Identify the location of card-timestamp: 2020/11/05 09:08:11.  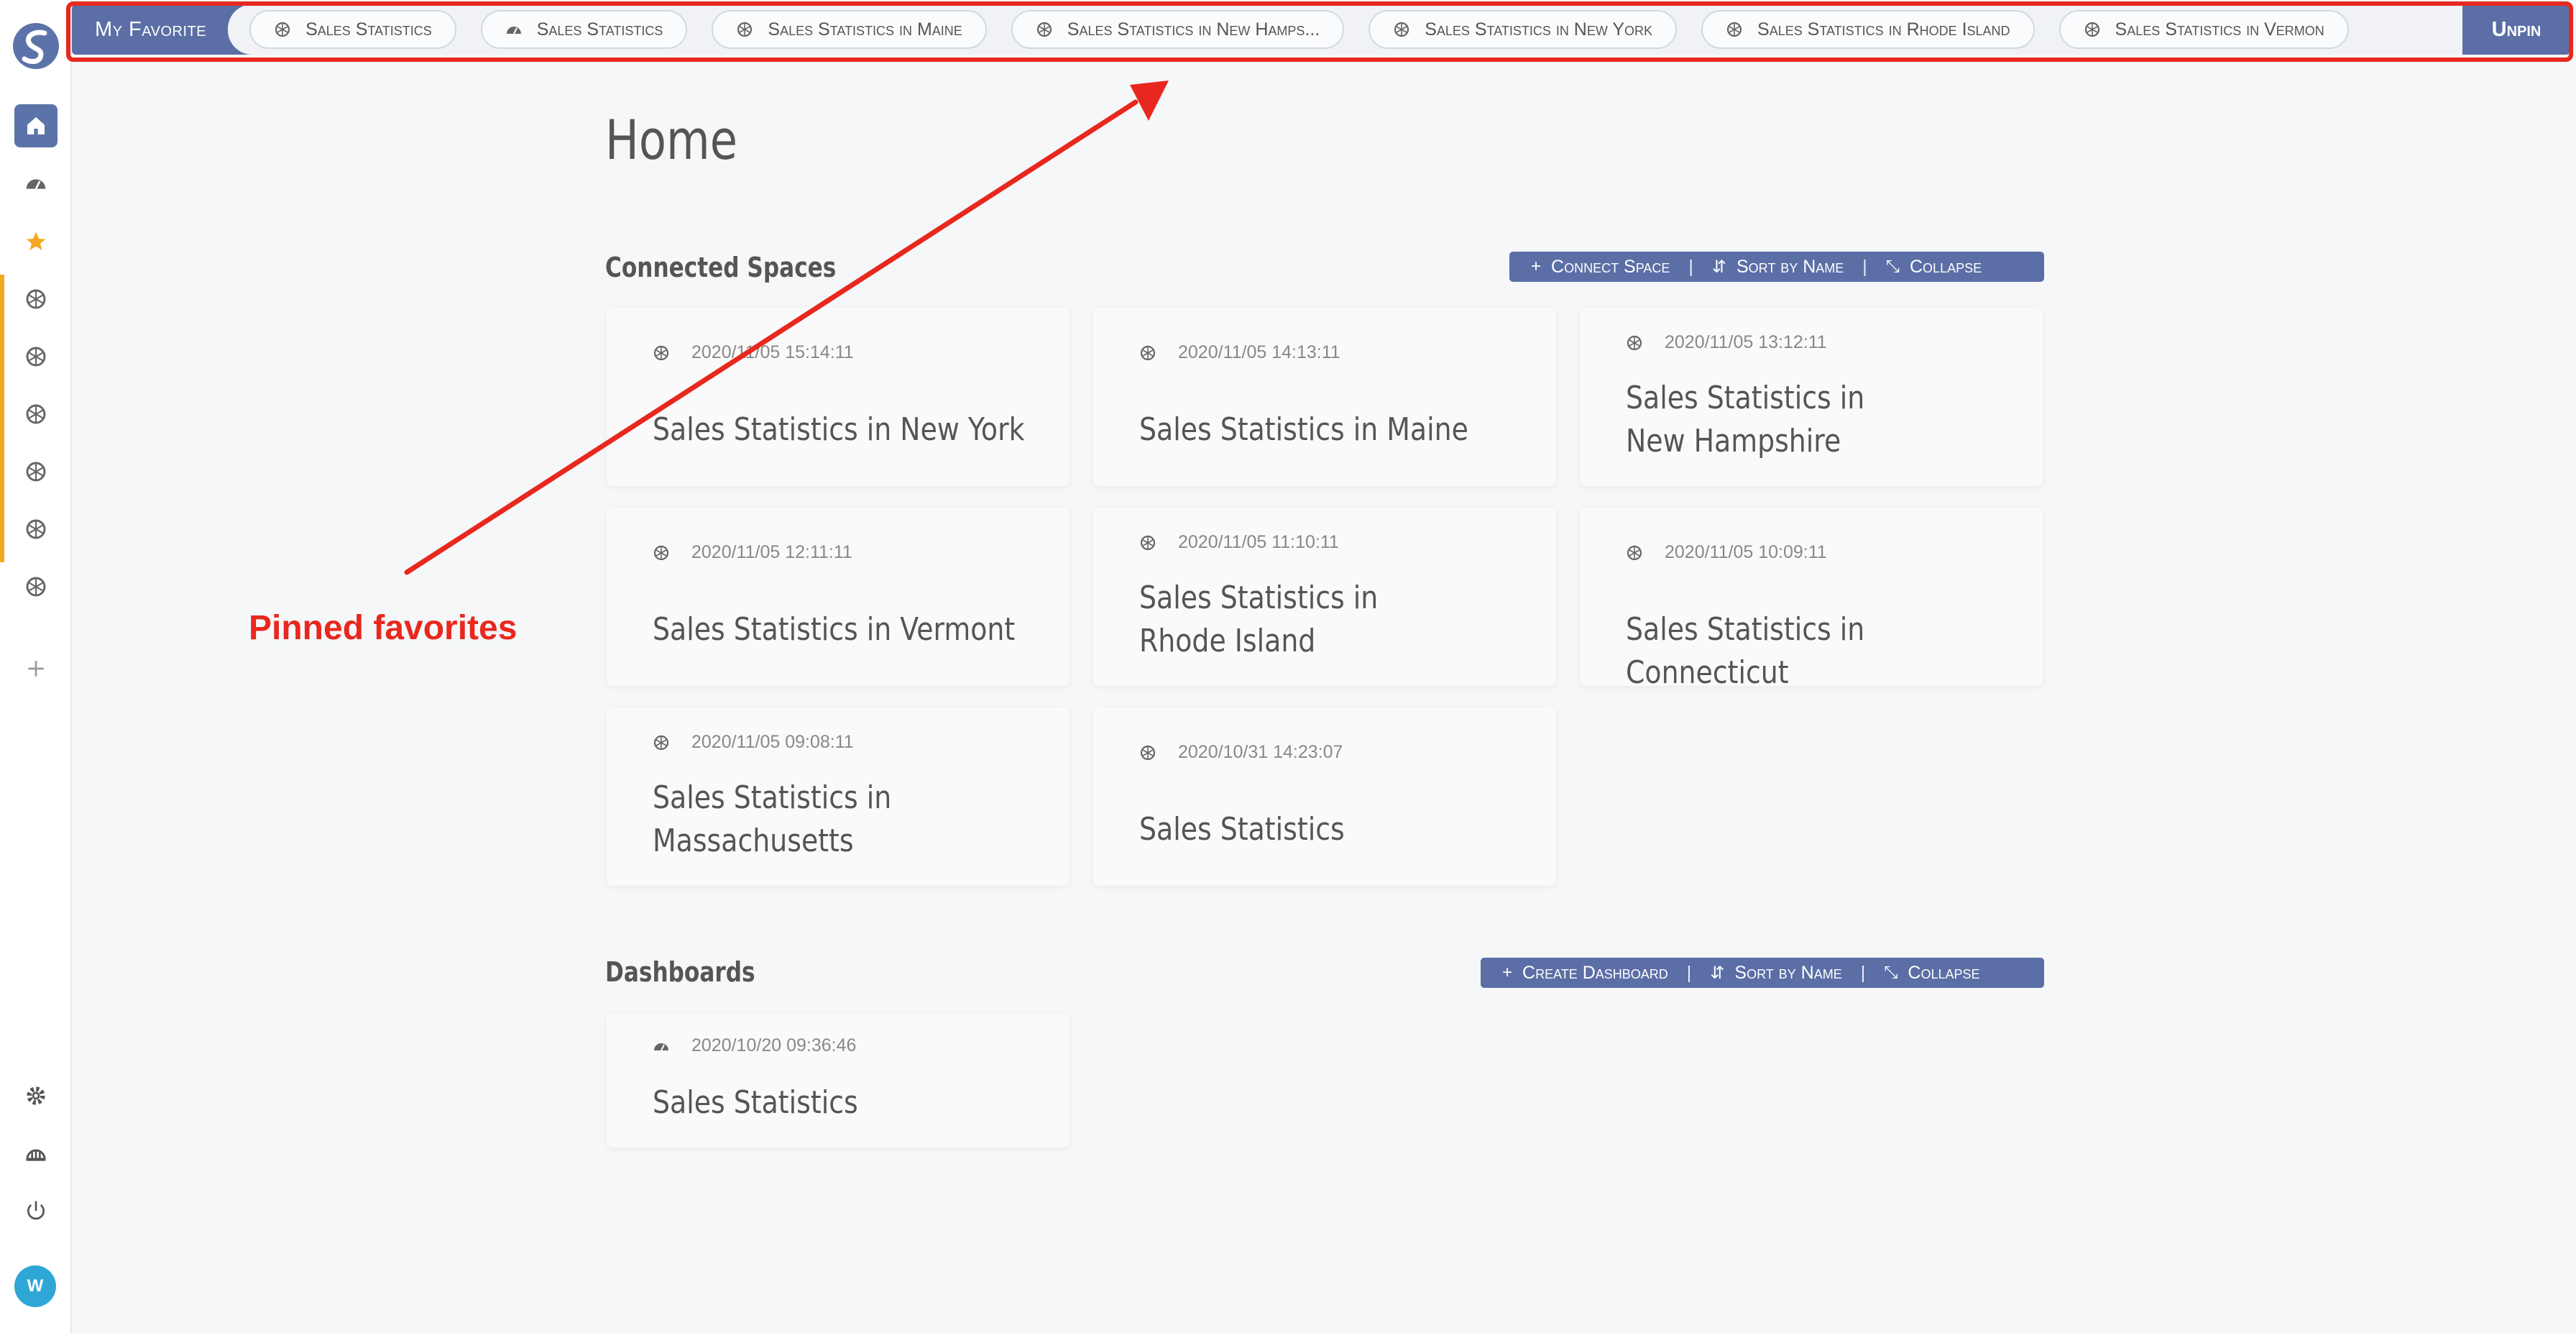
(772, 742).